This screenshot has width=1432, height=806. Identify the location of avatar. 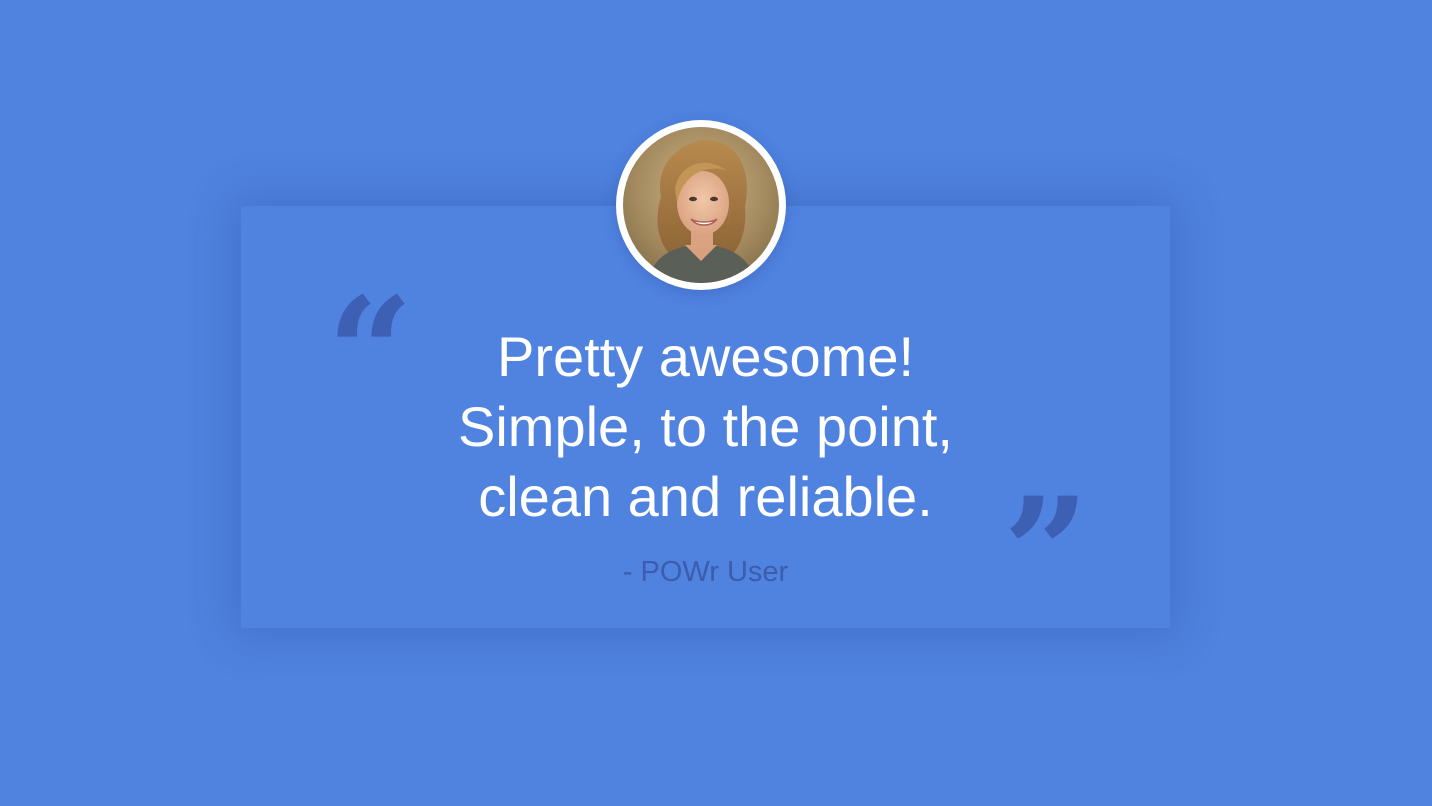
(701, 205).